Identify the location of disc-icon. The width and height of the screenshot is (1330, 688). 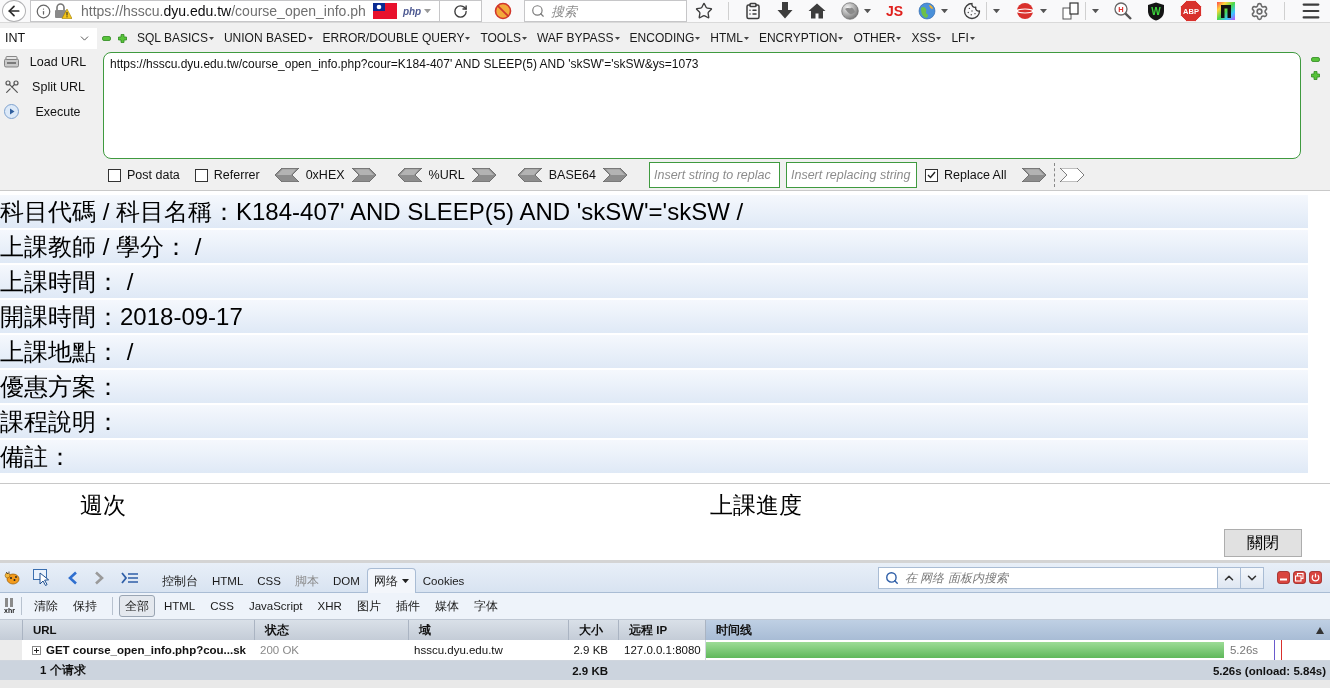
(1025, 11).